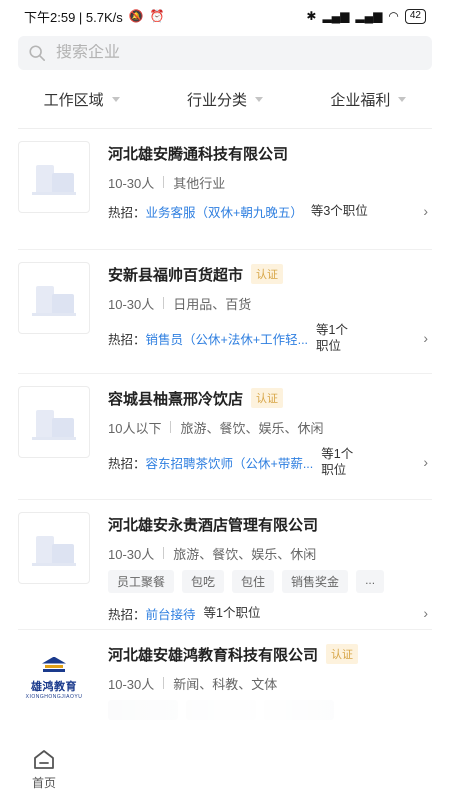 This screenshot has width=450, height=800. Describe the element at coordinates (315, 581) in the screenshot. I see `benefit-tag: 销售奖金` at that location.